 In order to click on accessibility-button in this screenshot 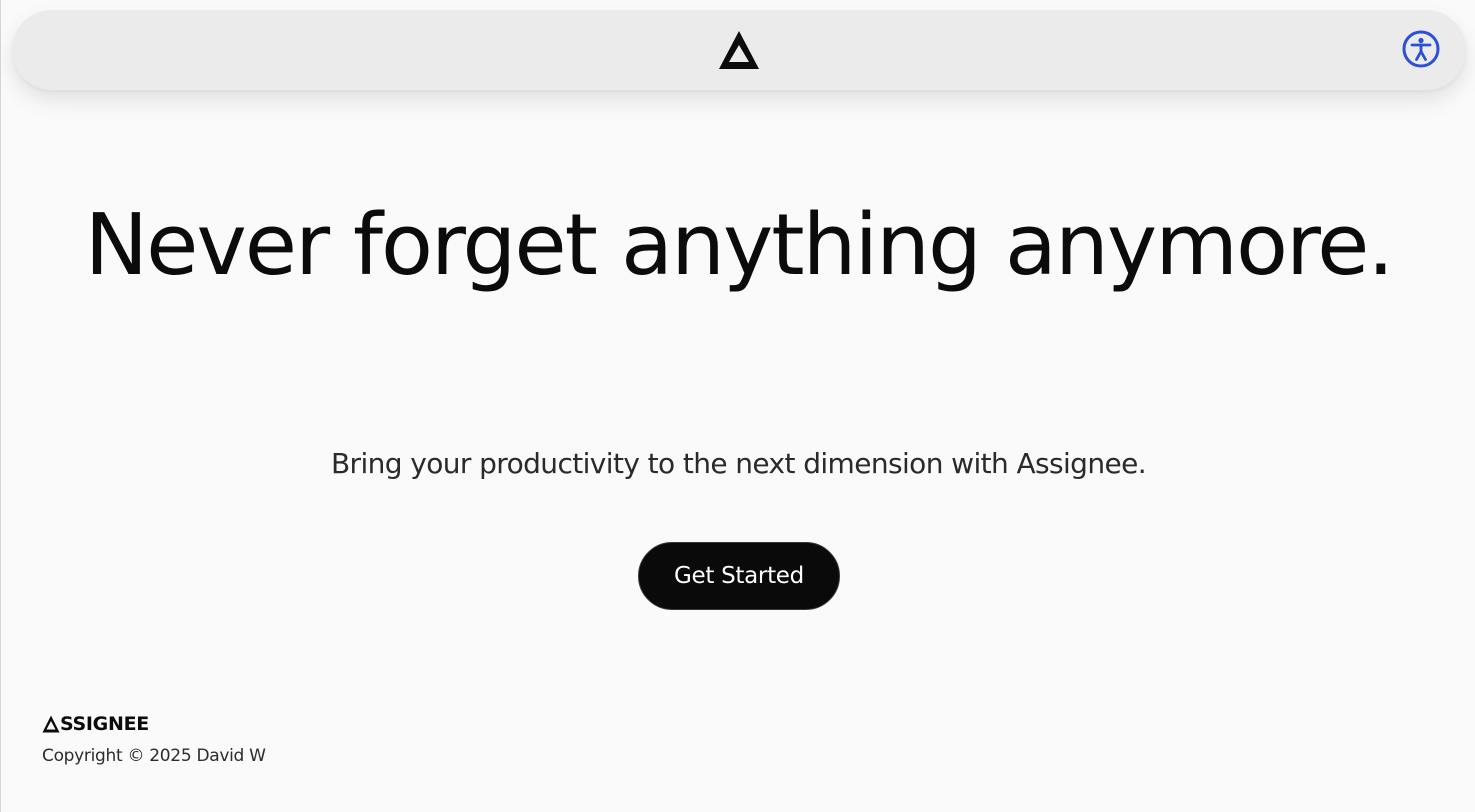, I will do `click(1421, 49)`.